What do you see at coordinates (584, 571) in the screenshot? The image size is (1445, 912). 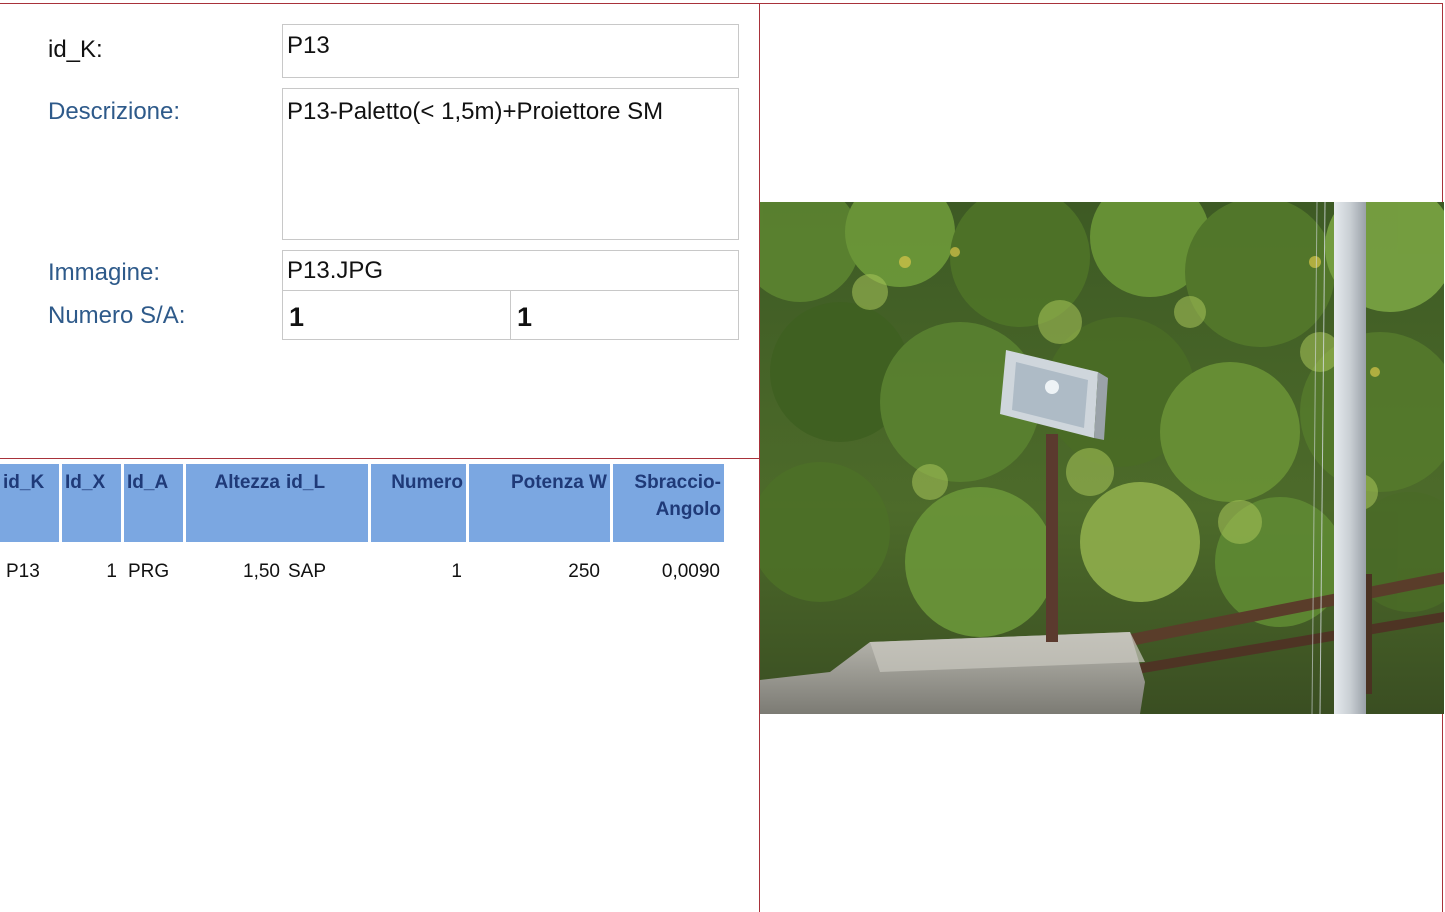 I see `table-cell-potenza-w: 250` at bounding box center [584, 571].